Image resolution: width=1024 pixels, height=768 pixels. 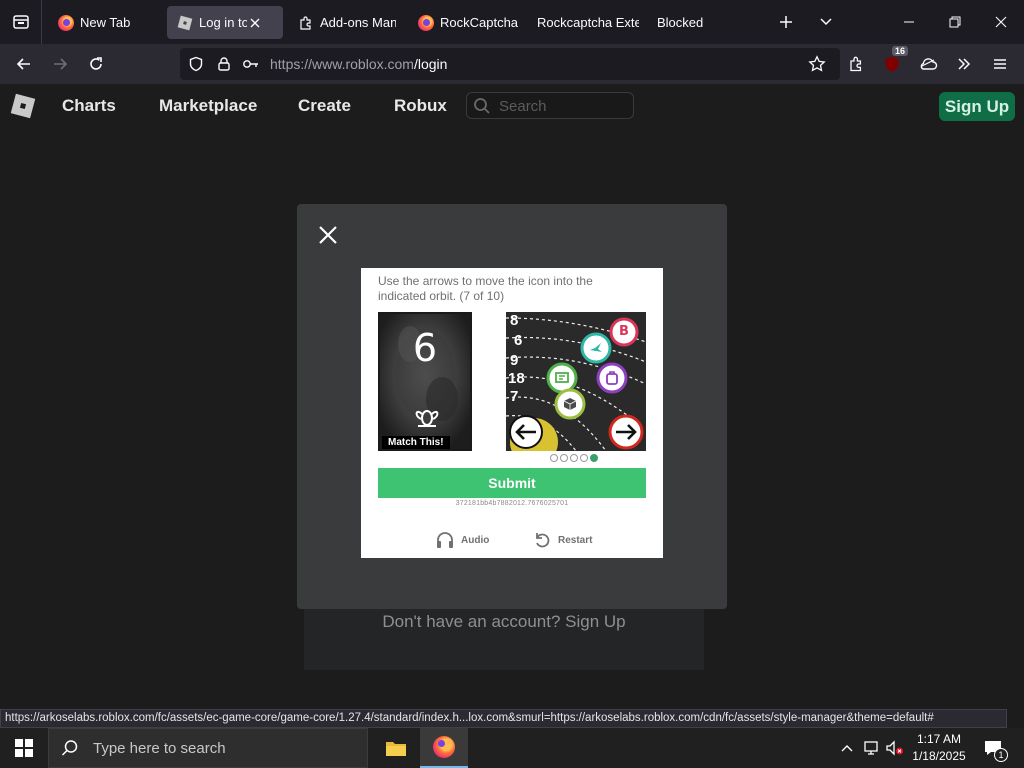 What do you see at coordinates (703, 22) in the screenshot?
I see `tab-blocked: Blocked` at bounding box center [703, 22].